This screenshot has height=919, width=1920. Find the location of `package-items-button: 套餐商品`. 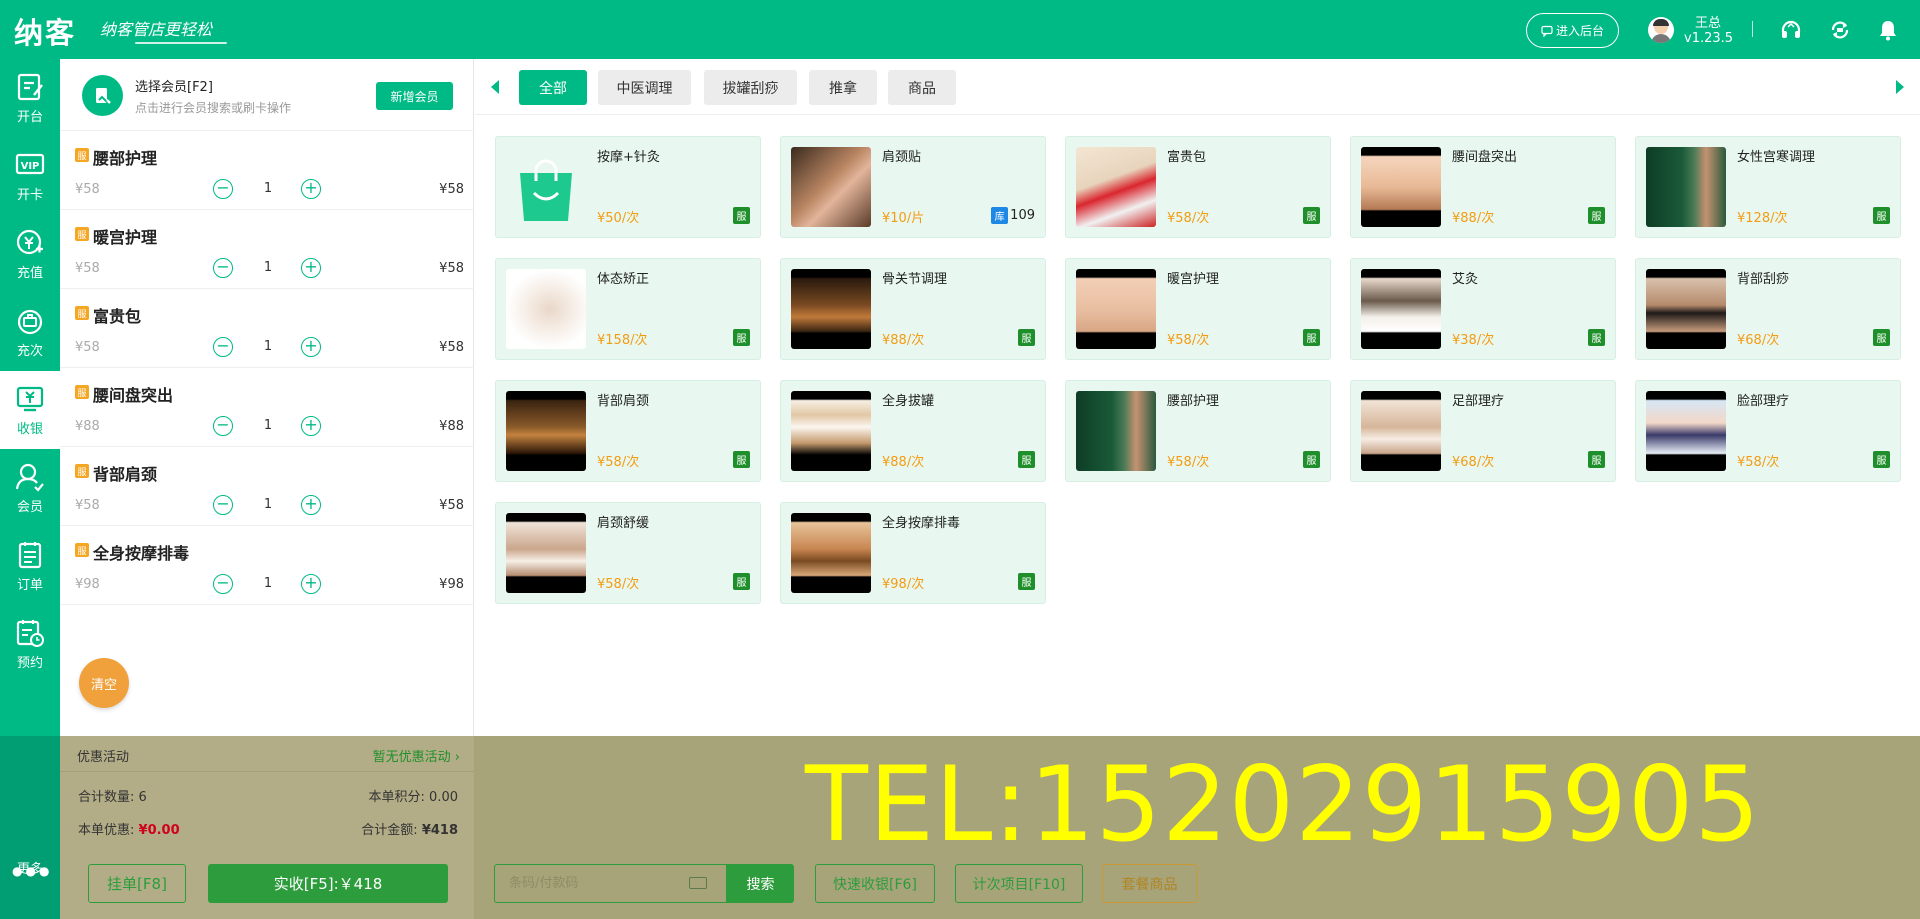

package-items-button: 套餐商品 is located at coordinates (1149, 883).